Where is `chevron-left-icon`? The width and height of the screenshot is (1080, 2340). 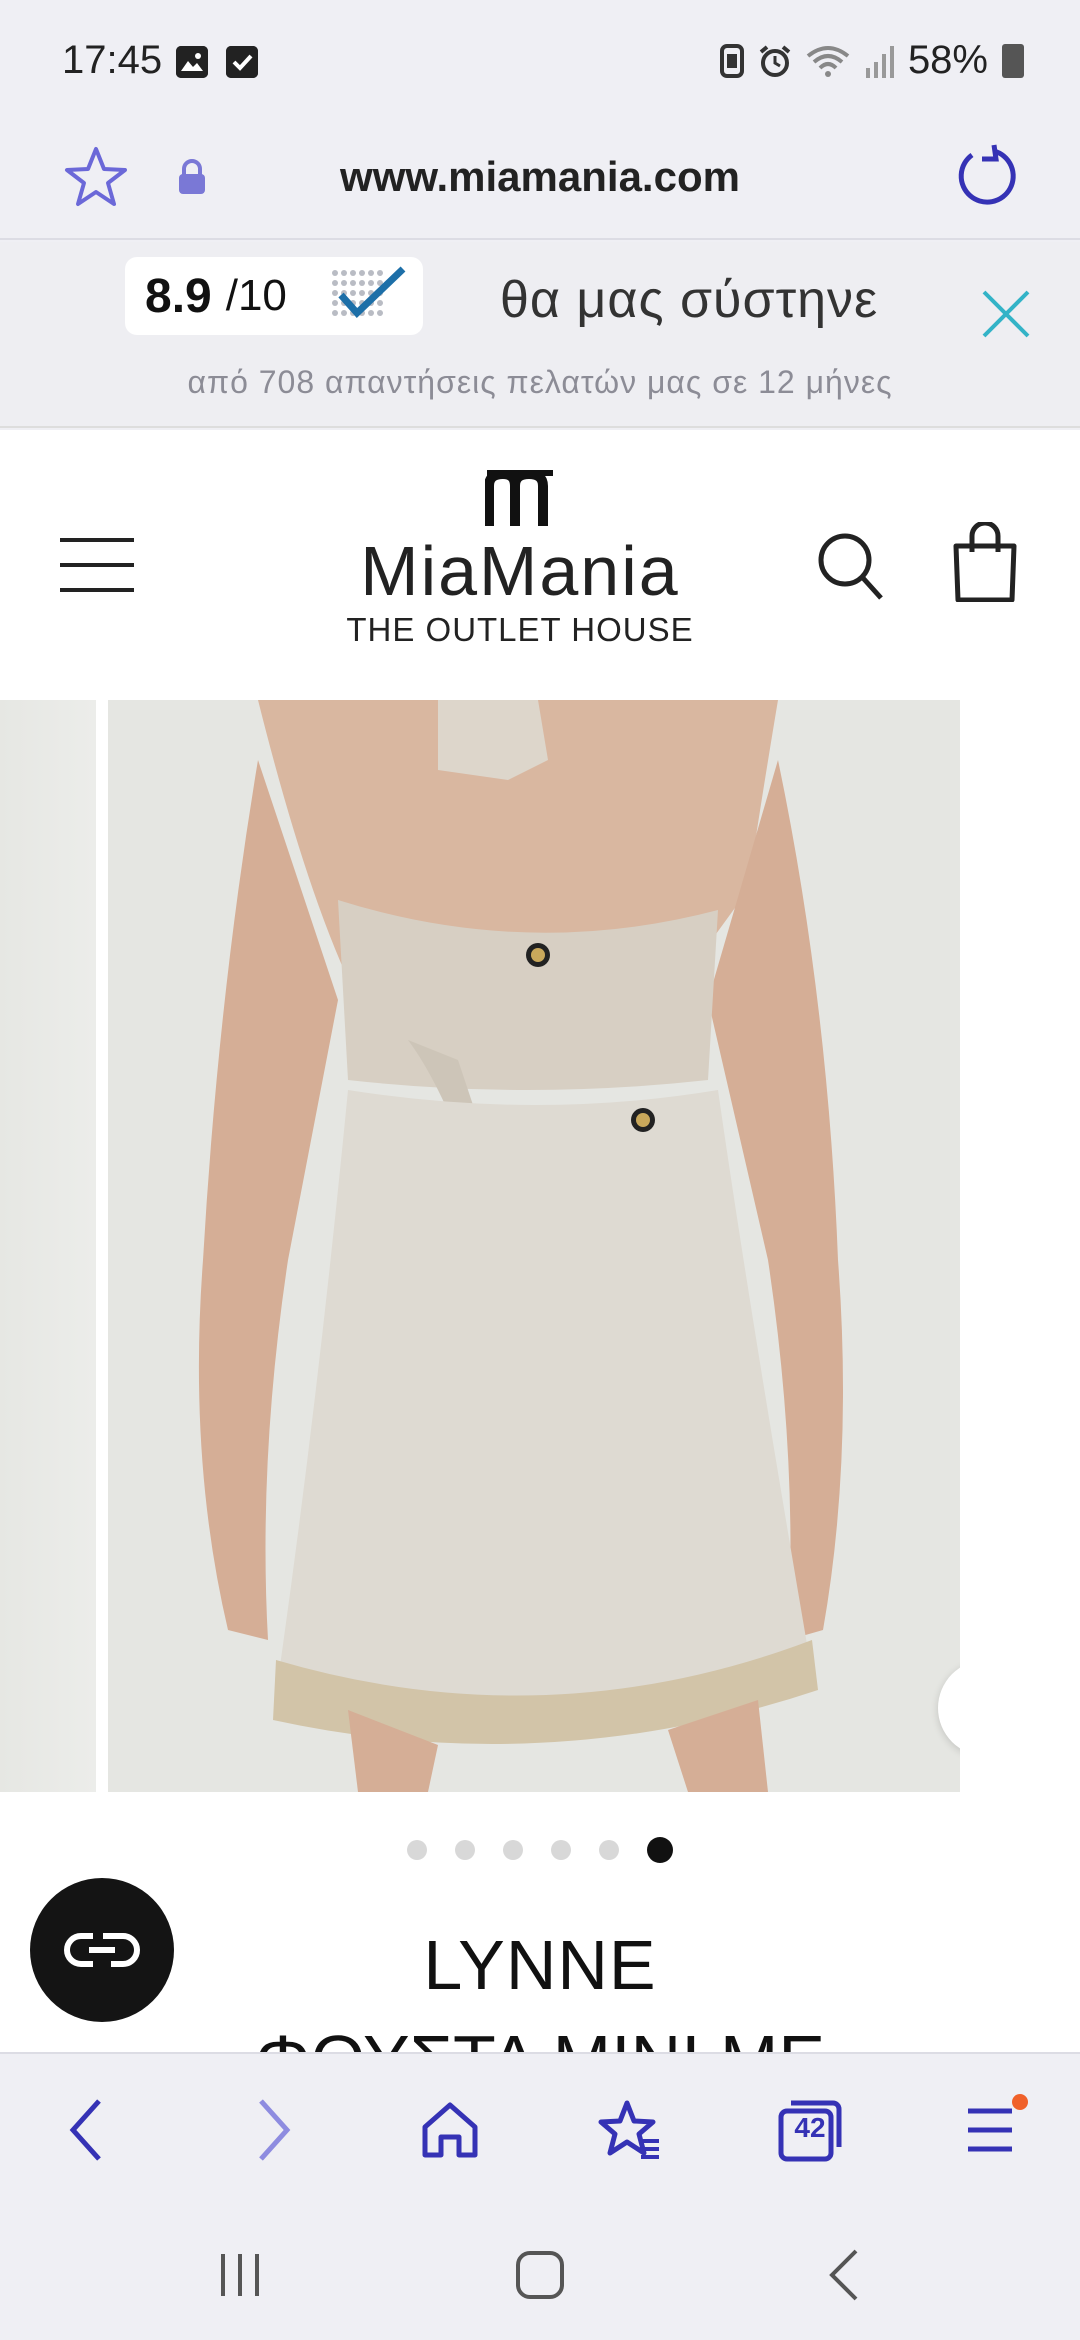 chevron-left-icon is located at coordinates (85, 2130).